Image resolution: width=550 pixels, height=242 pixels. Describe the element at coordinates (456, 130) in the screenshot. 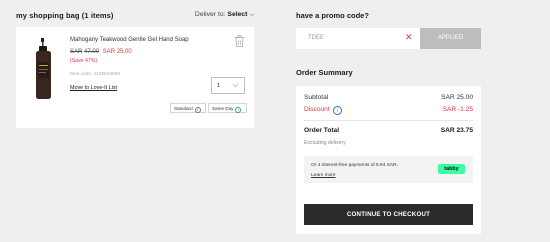

I see `order-total-value: SAR 23.75` at that location.